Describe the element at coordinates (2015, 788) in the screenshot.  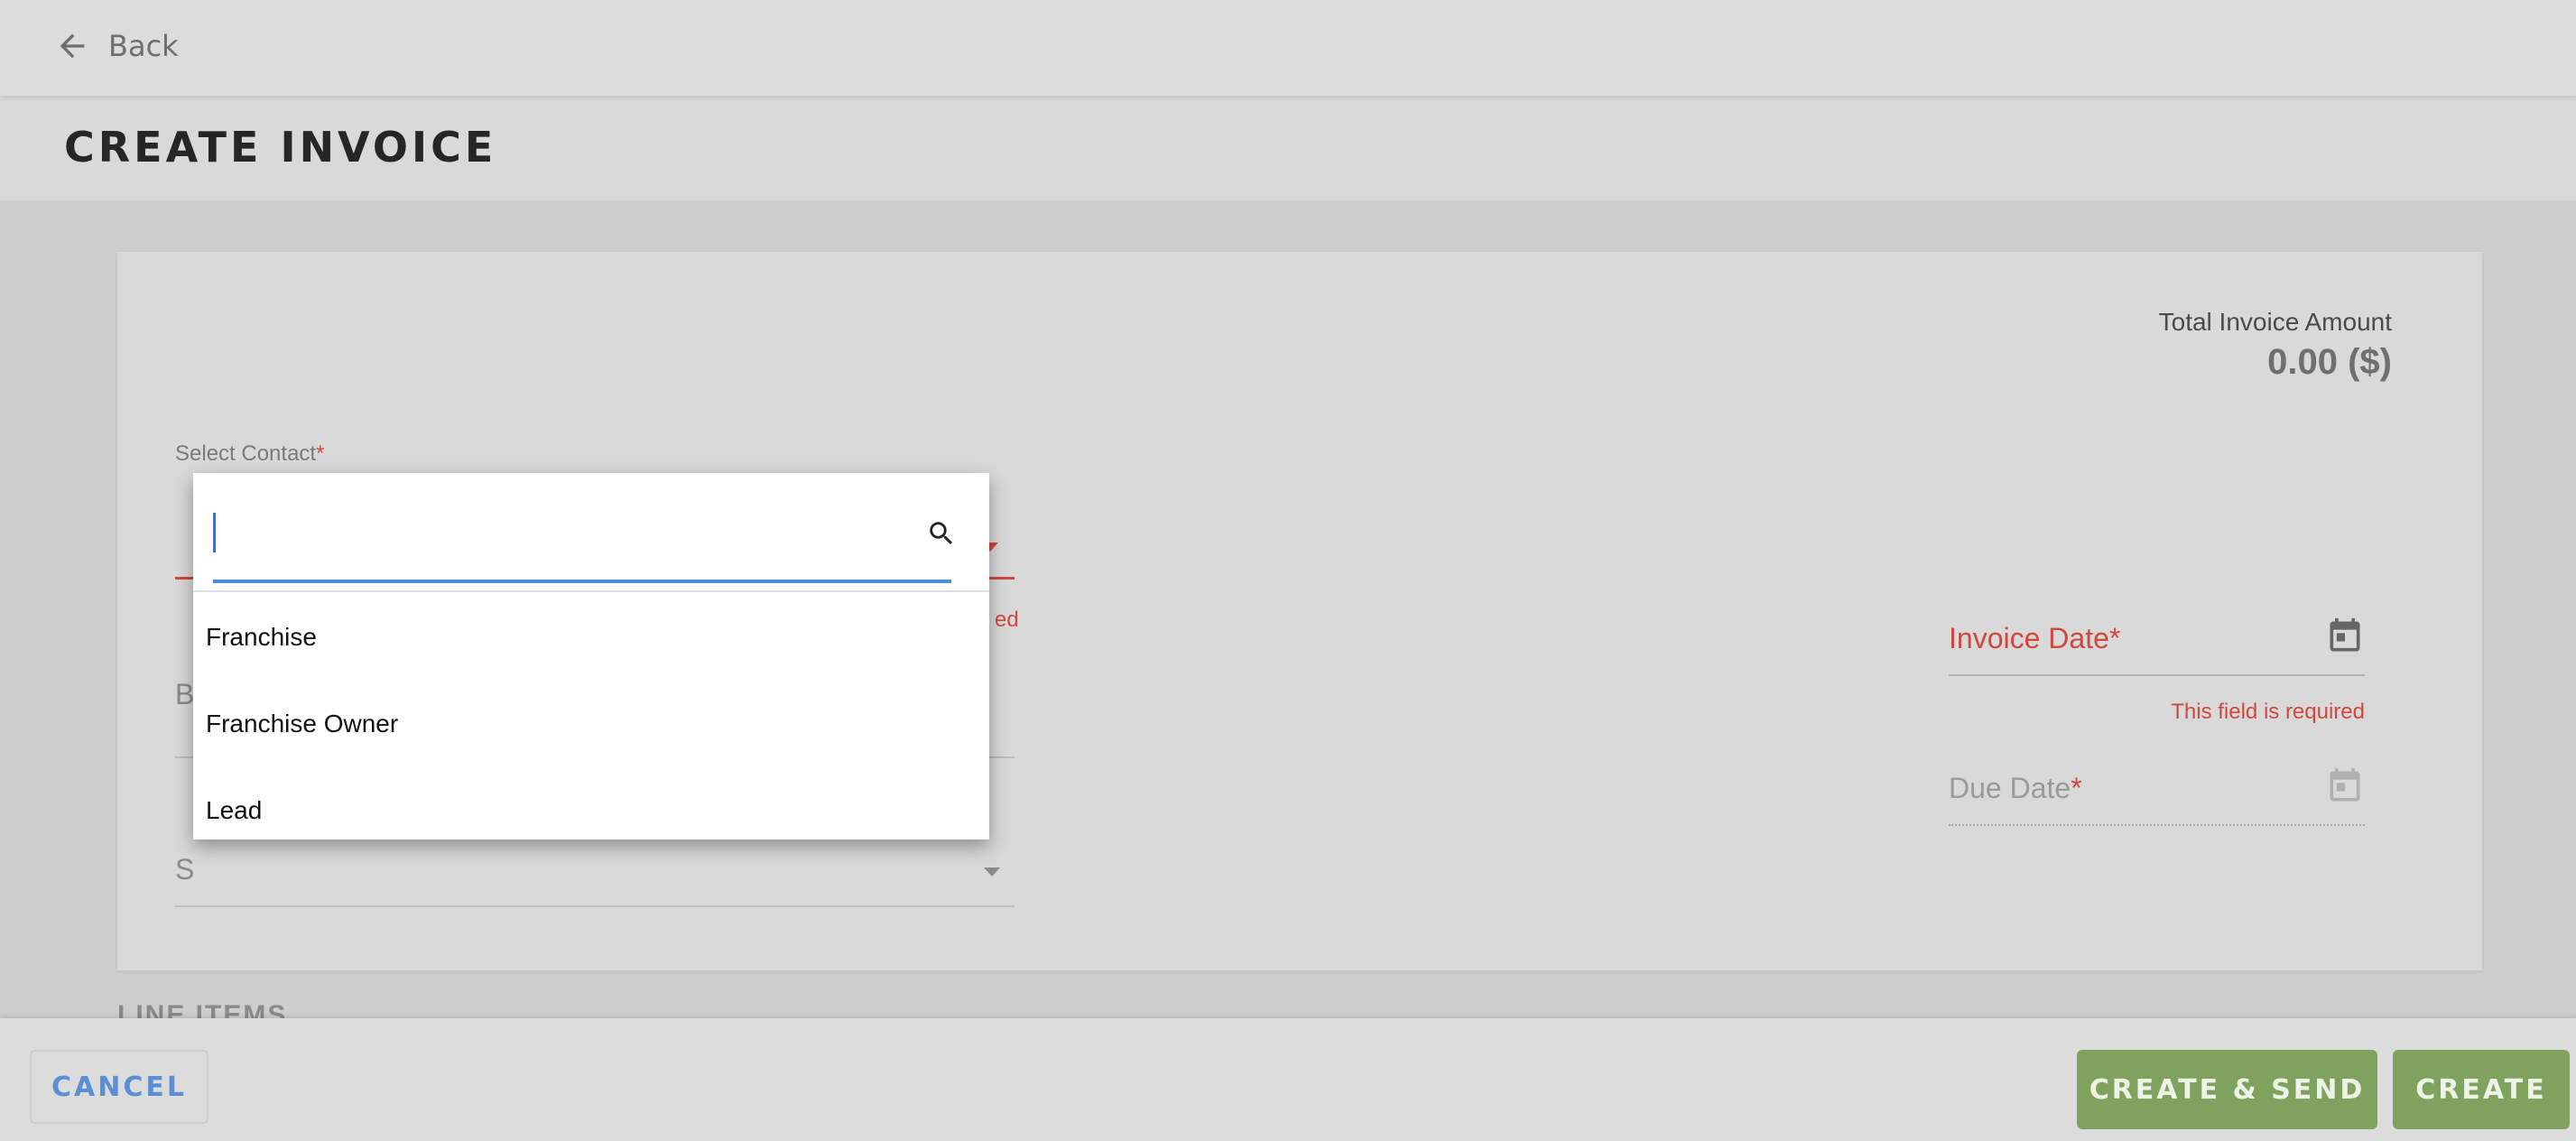
I see `due-date-label: Due Date*` at that location.